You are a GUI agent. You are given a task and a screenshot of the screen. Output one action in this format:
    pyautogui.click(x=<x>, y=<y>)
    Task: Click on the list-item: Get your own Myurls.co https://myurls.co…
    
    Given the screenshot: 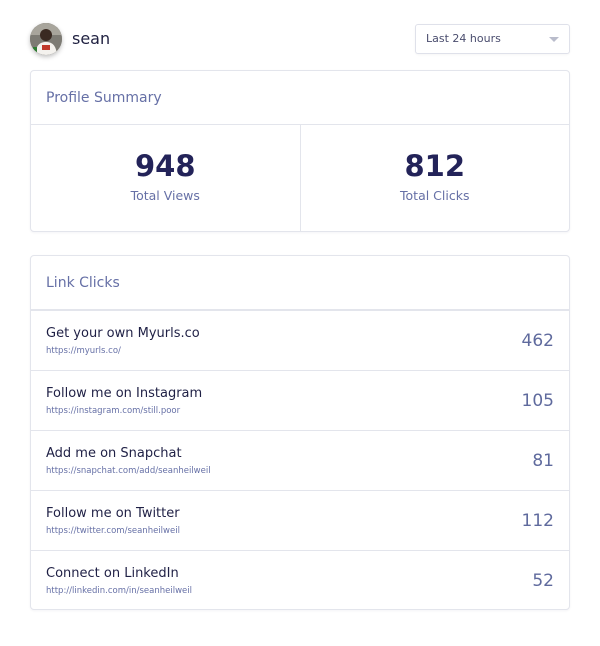 What is the action you would take?
    pyautogui.click(x=300, y=340)
    